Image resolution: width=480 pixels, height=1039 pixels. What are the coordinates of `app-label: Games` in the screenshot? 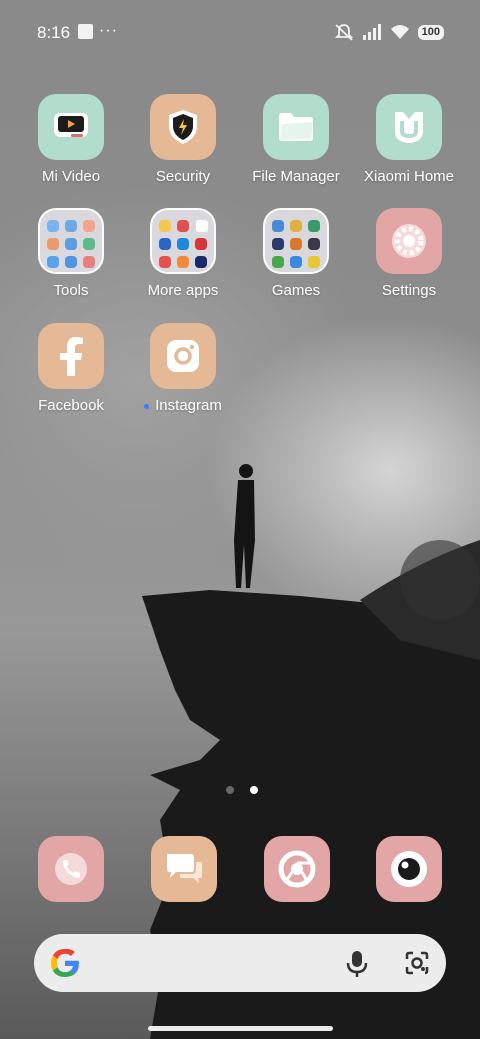 It's located at (296, 290).